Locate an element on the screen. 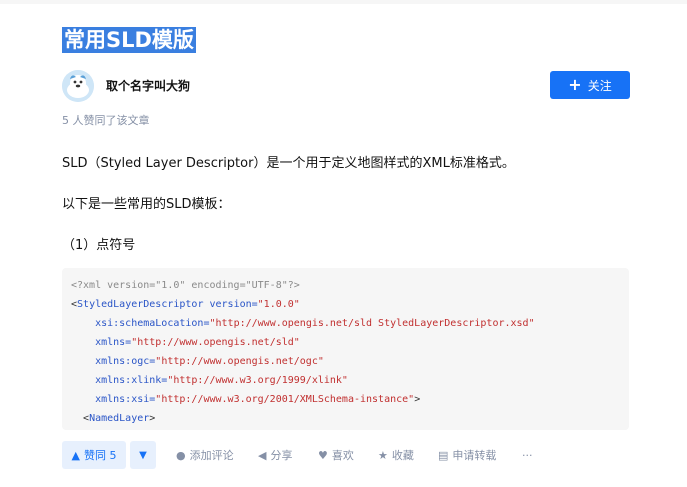 This screenshot has height=487, width=687. favorite-label: 收藏 is located at coordinates (402, 455).